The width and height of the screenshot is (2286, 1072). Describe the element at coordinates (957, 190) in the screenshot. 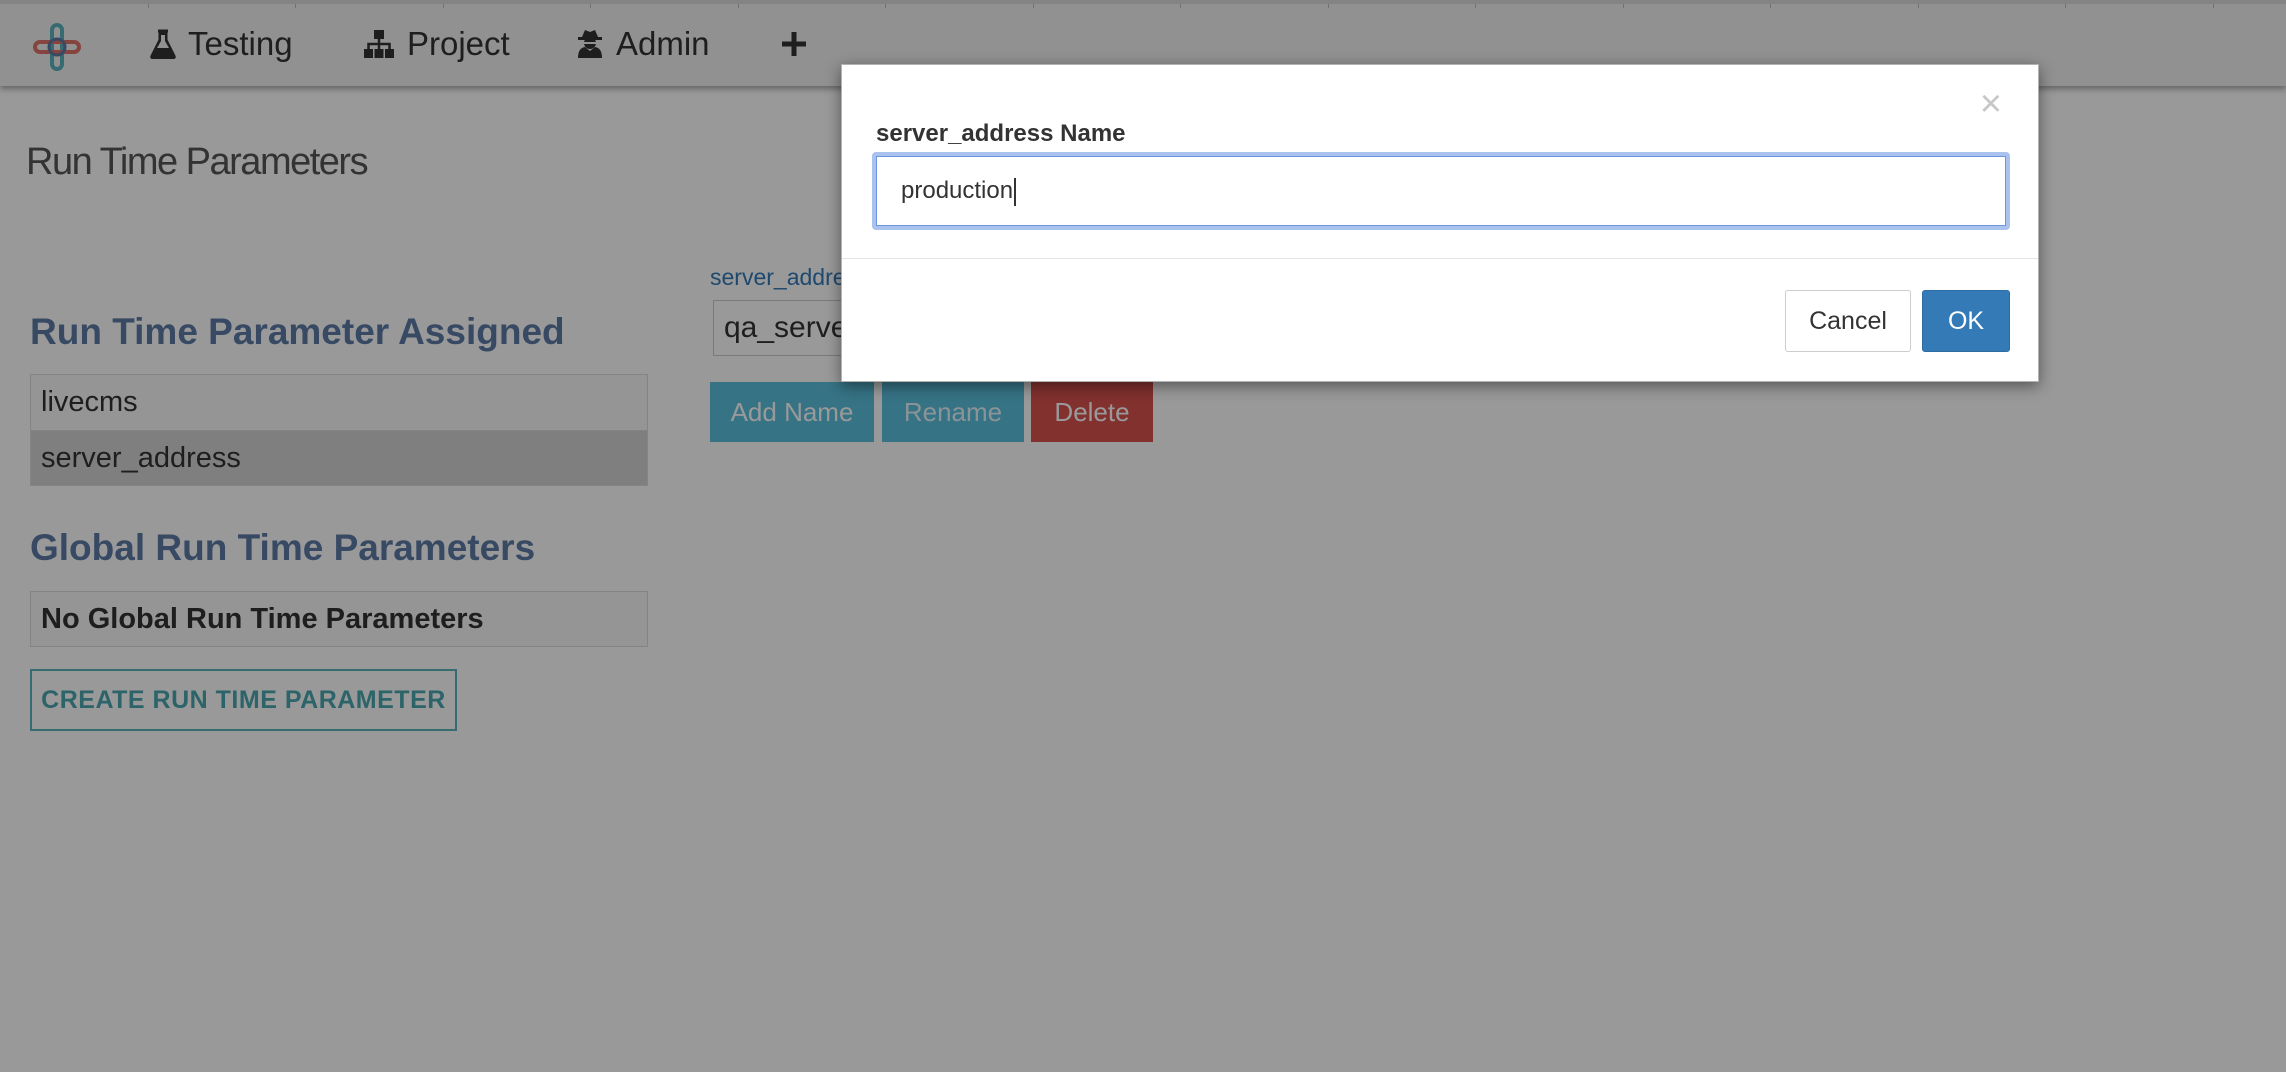

I see `name-input-value: production` at that location.